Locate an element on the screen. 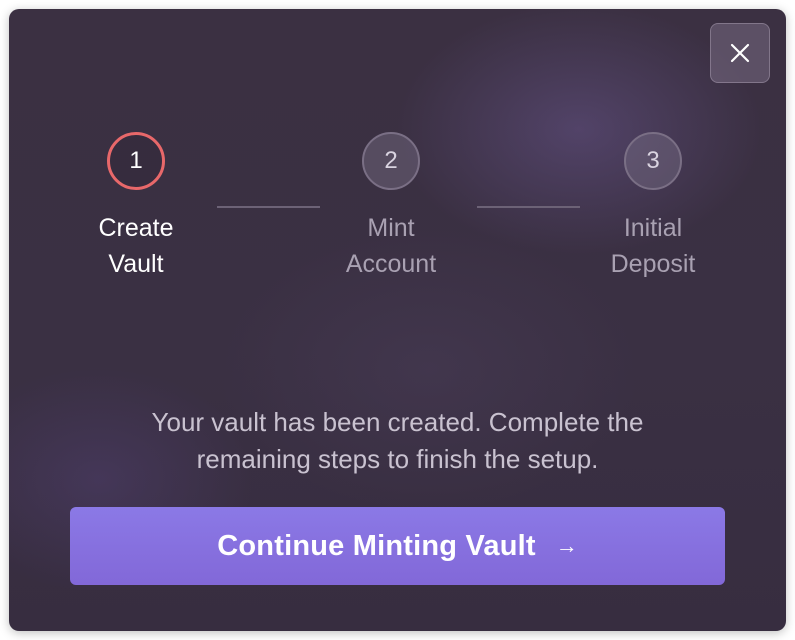 The height and width of the screenshot is (640, 795). step-label: Mint Account is located at coordinates (391, 246).